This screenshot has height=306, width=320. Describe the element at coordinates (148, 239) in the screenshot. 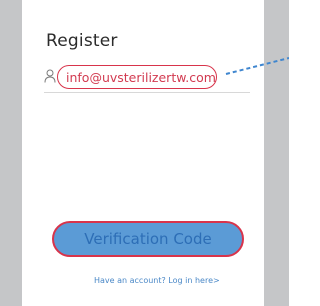

I see `verification-code-button: Verification Code` at that location.